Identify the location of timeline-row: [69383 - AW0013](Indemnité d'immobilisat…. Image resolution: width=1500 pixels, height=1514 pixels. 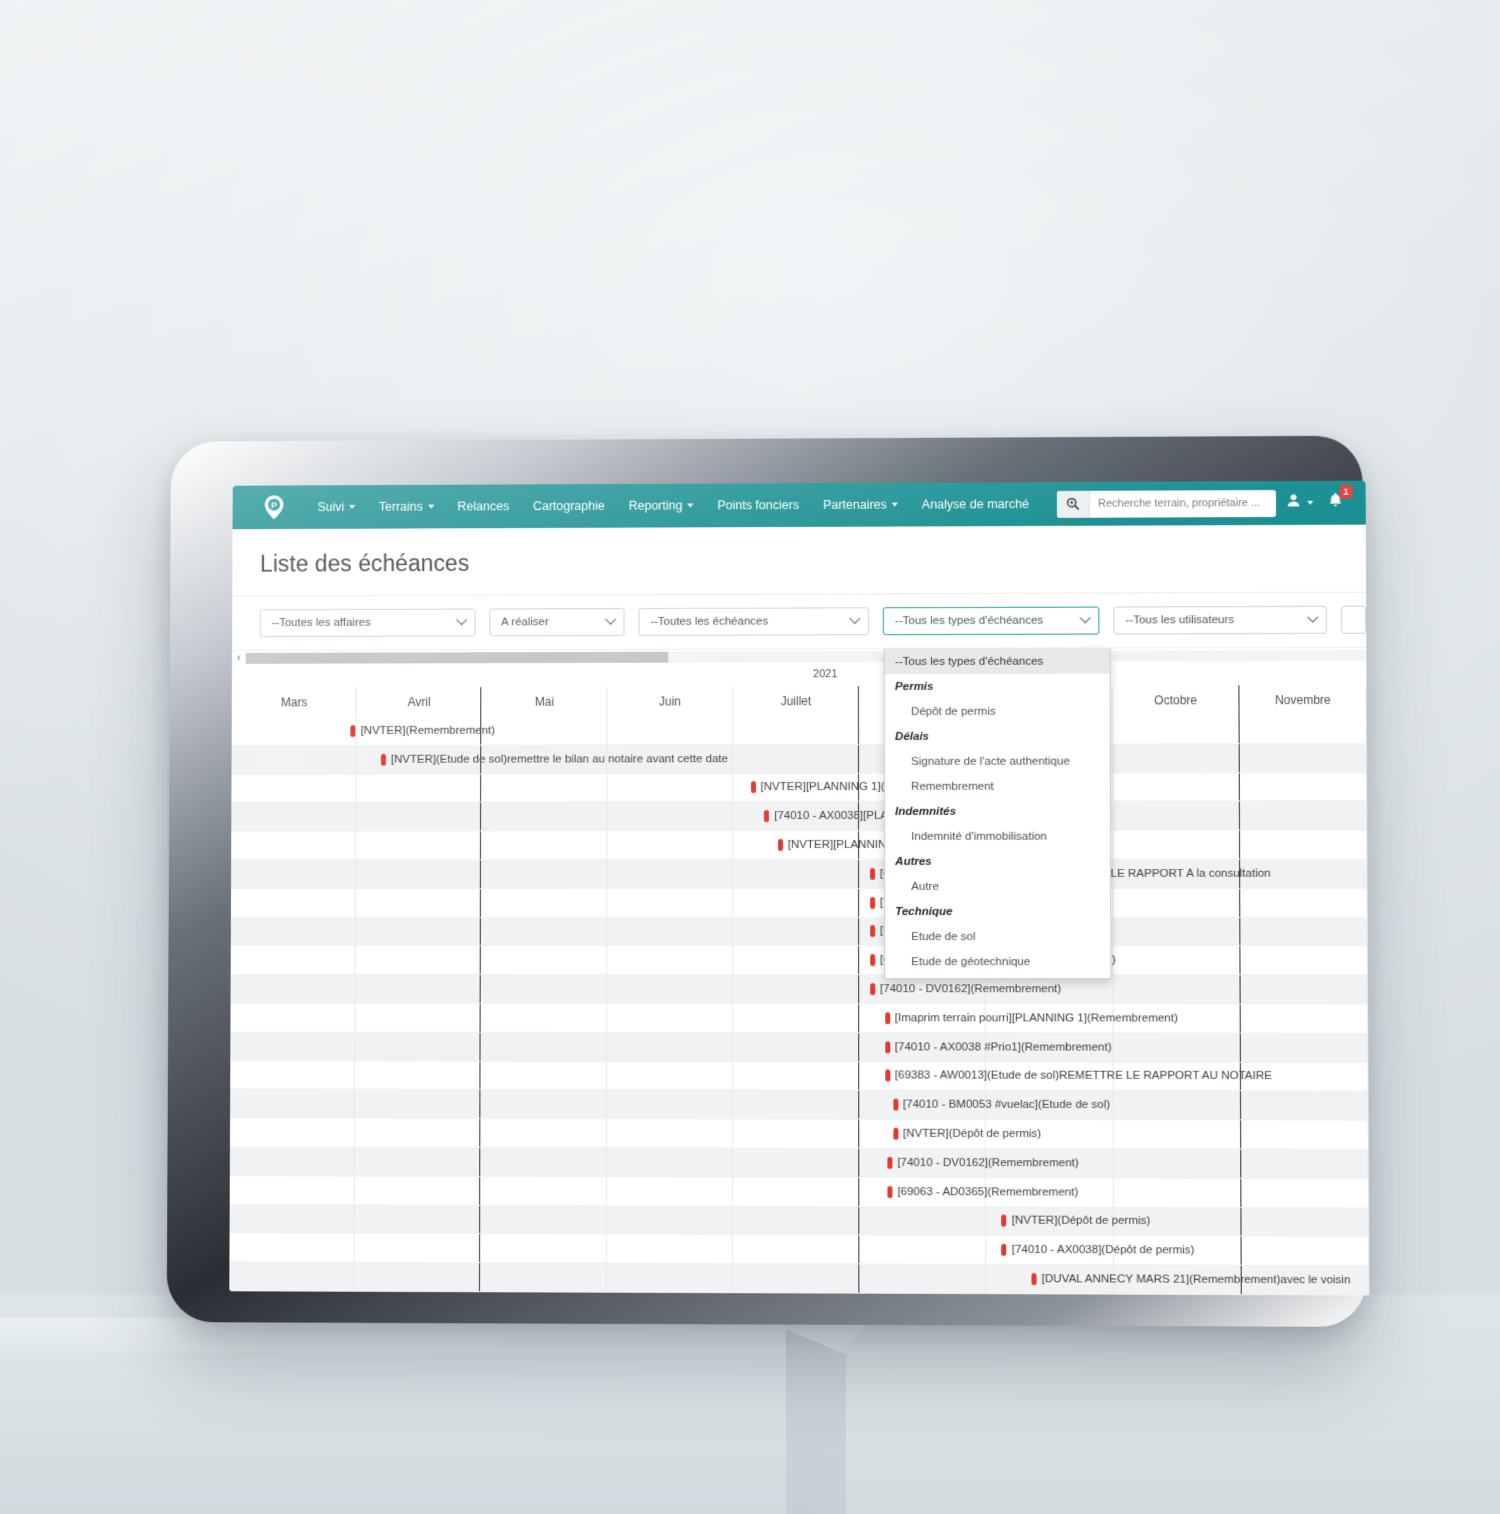
(799, 961).